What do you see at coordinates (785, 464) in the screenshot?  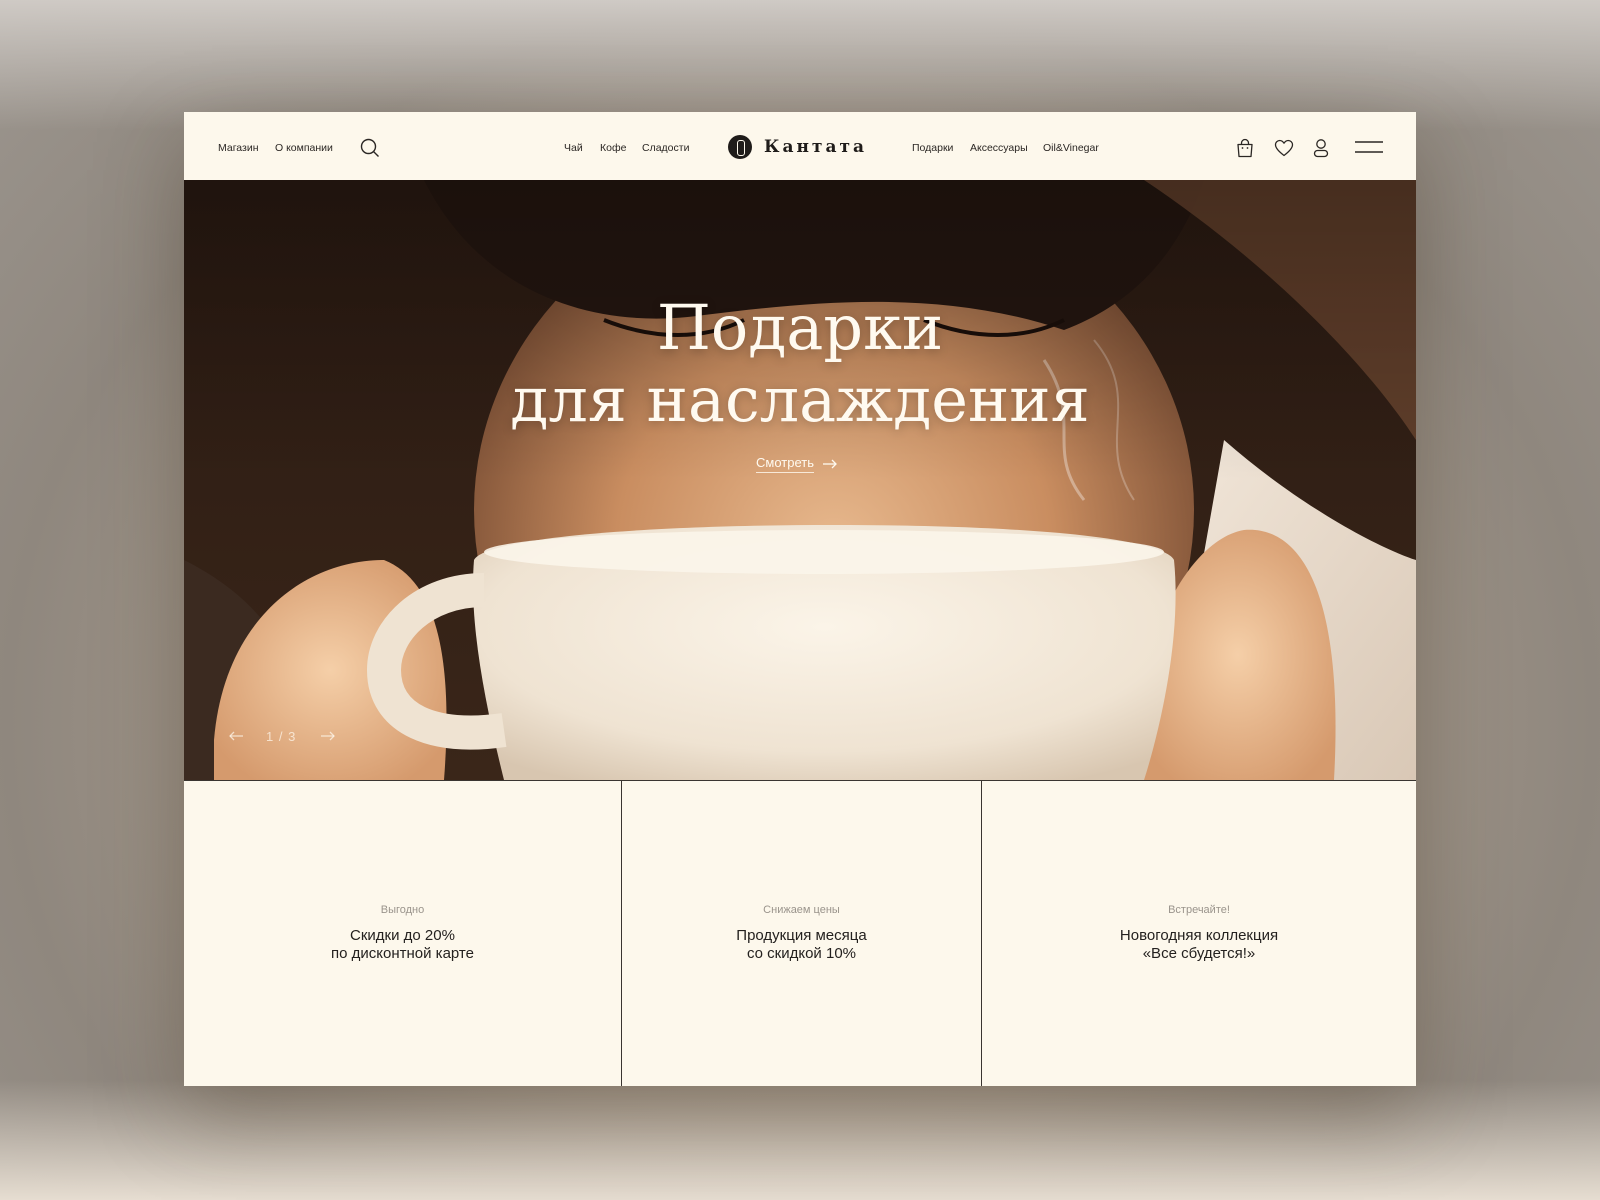 I see `hero-cta-label: Смотреть` at bounding box center [785, 464].